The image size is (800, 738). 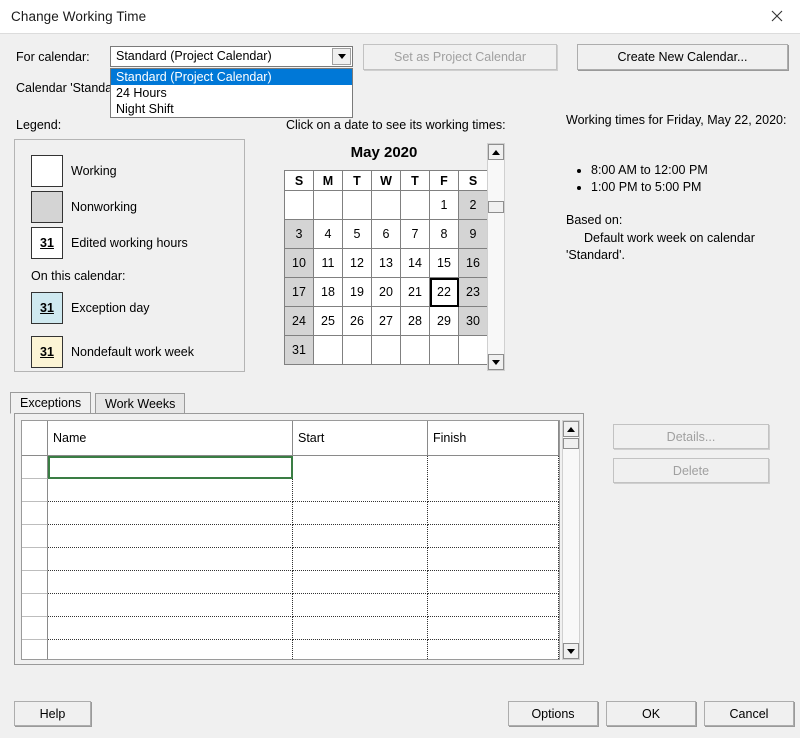 What do you see at coordinates (231, 56) in the screenshot?
I see `calendar-select: Standard (Project Calendar)` at bounding box center [231, 56].